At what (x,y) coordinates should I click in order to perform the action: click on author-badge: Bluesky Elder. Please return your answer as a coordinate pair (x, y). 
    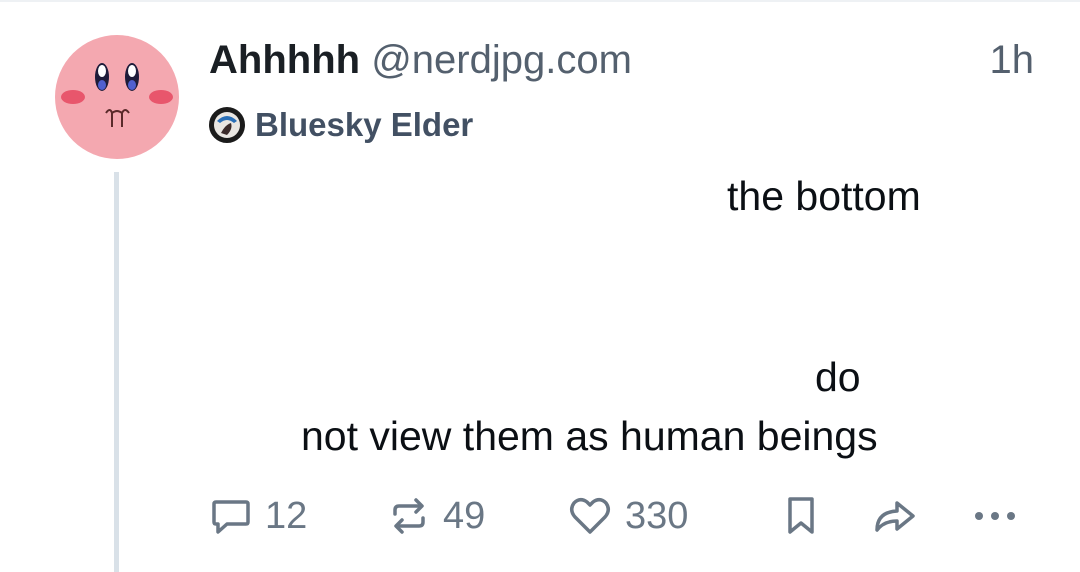
    Looking at the image, I should click on (341, 125).